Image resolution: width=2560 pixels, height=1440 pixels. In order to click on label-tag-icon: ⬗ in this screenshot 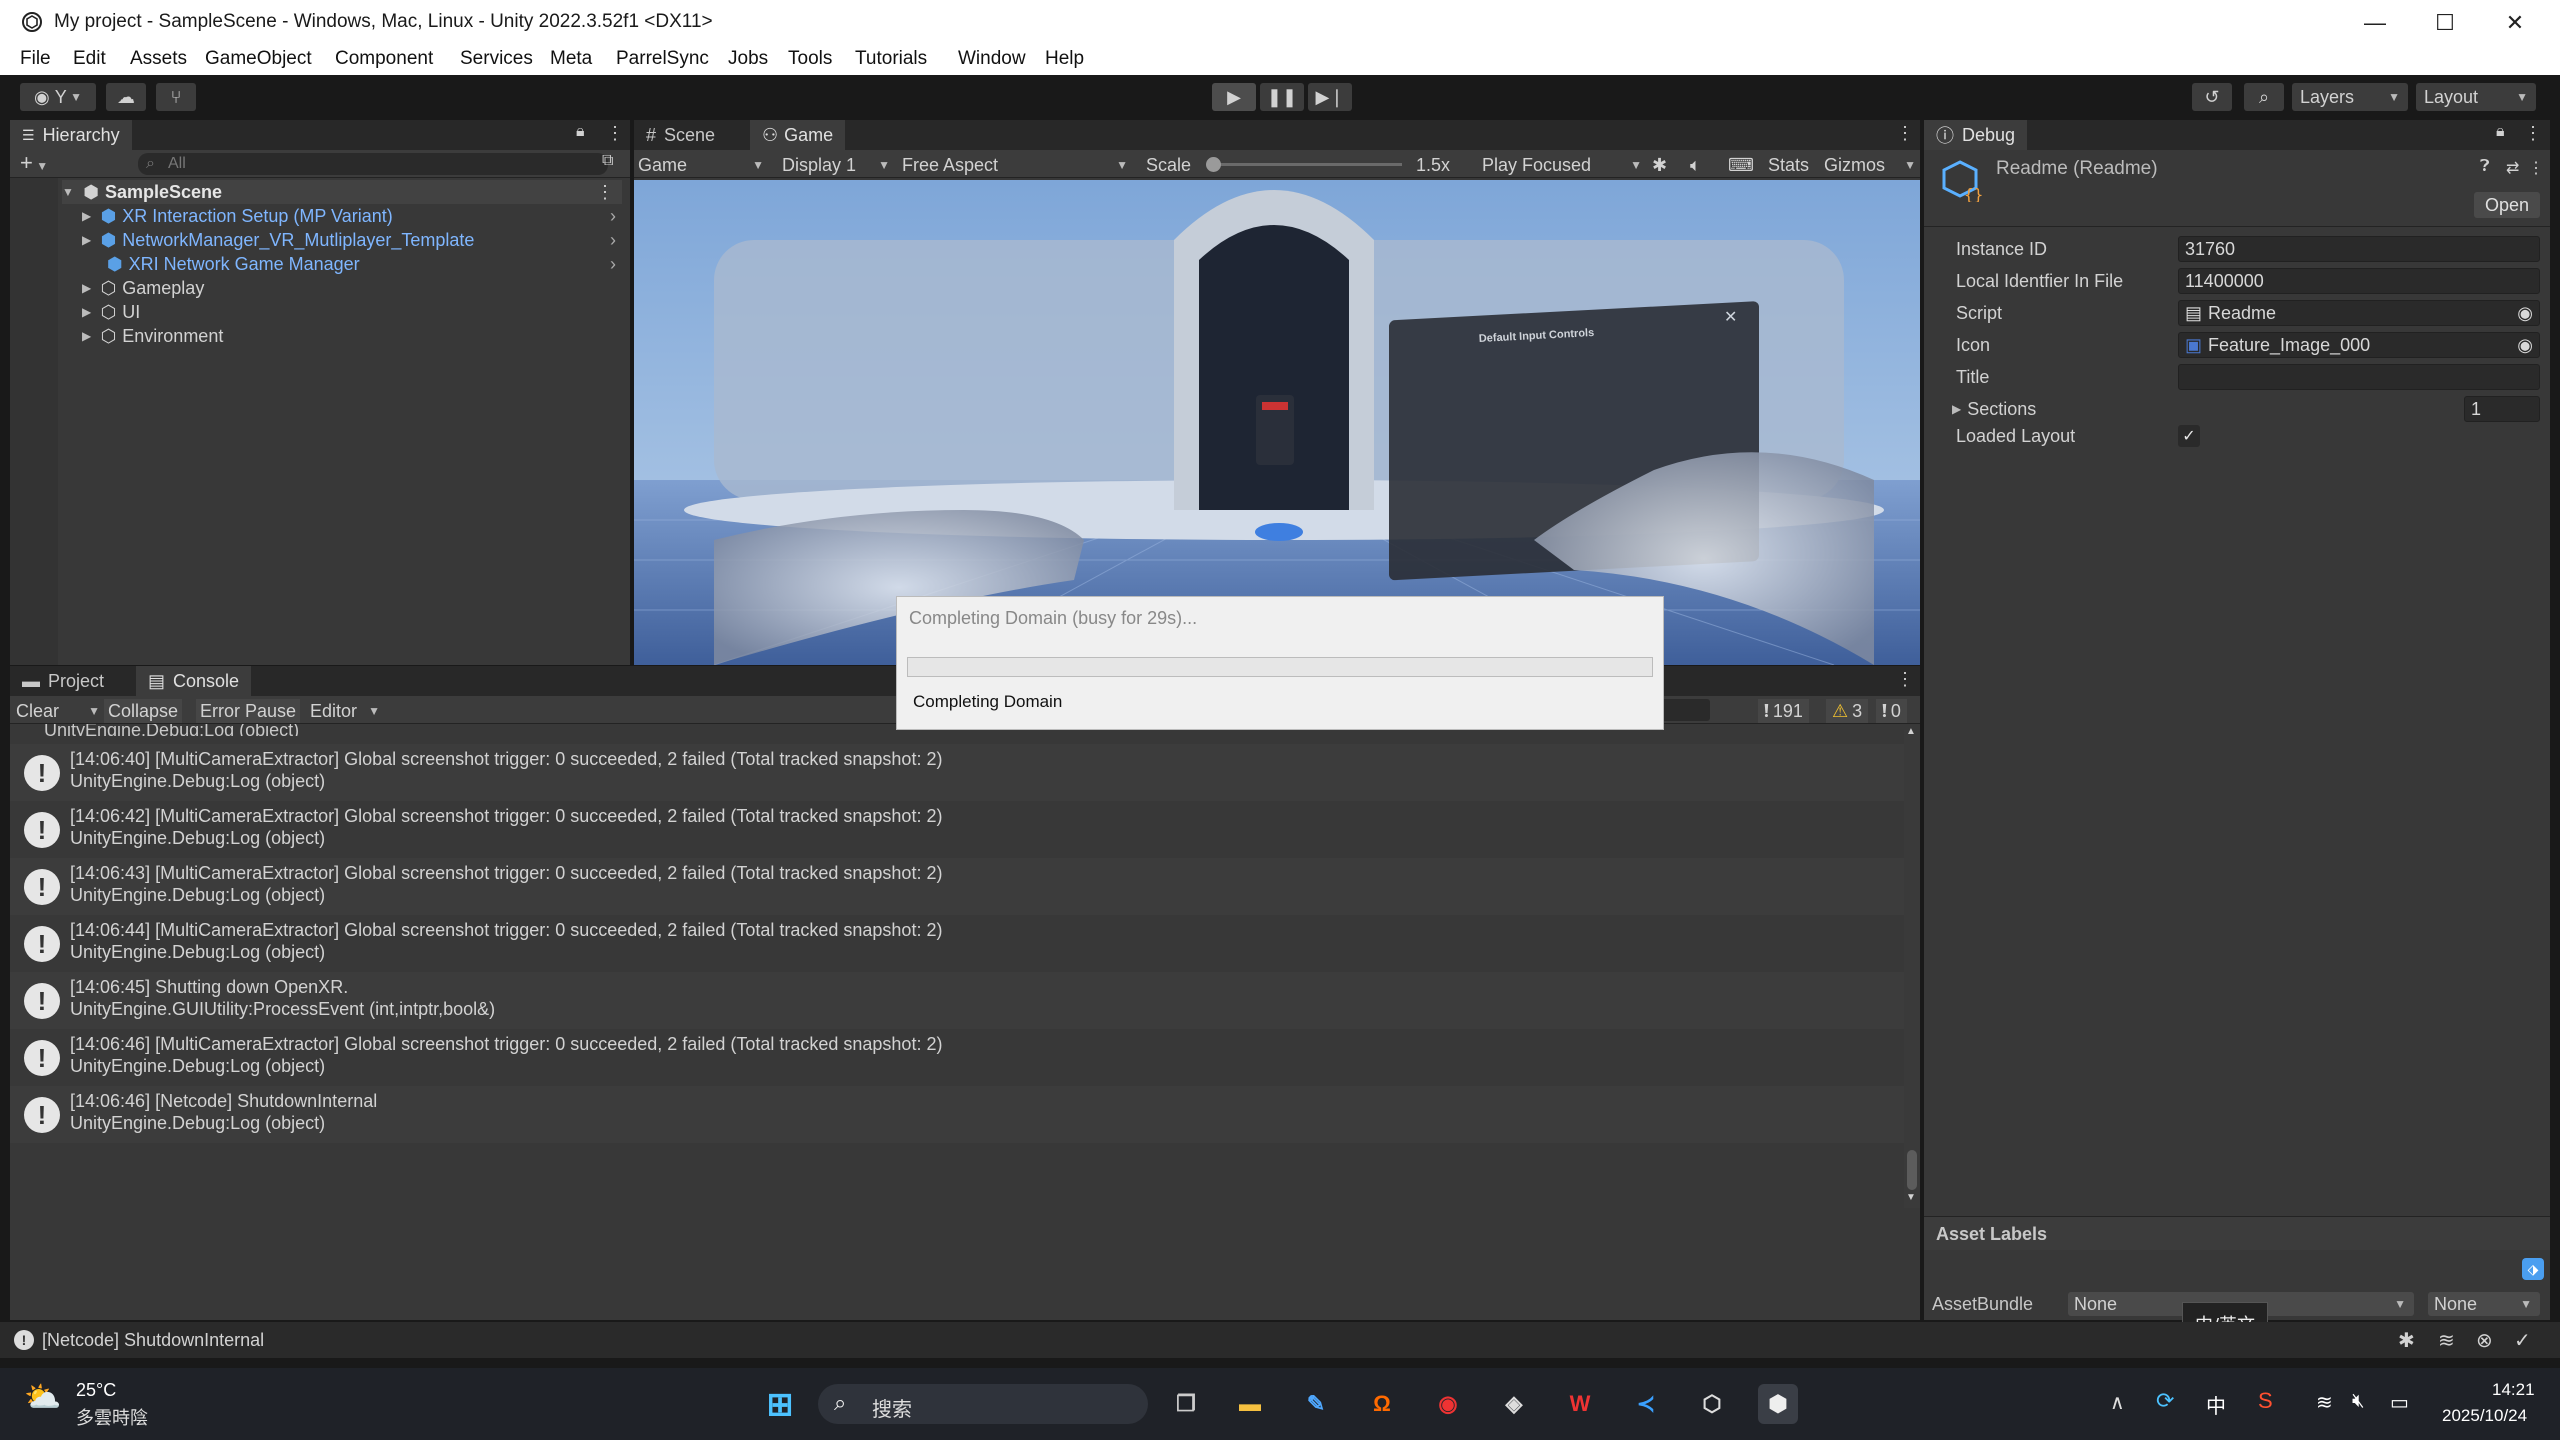, I will do `click(2533, 1269)`.